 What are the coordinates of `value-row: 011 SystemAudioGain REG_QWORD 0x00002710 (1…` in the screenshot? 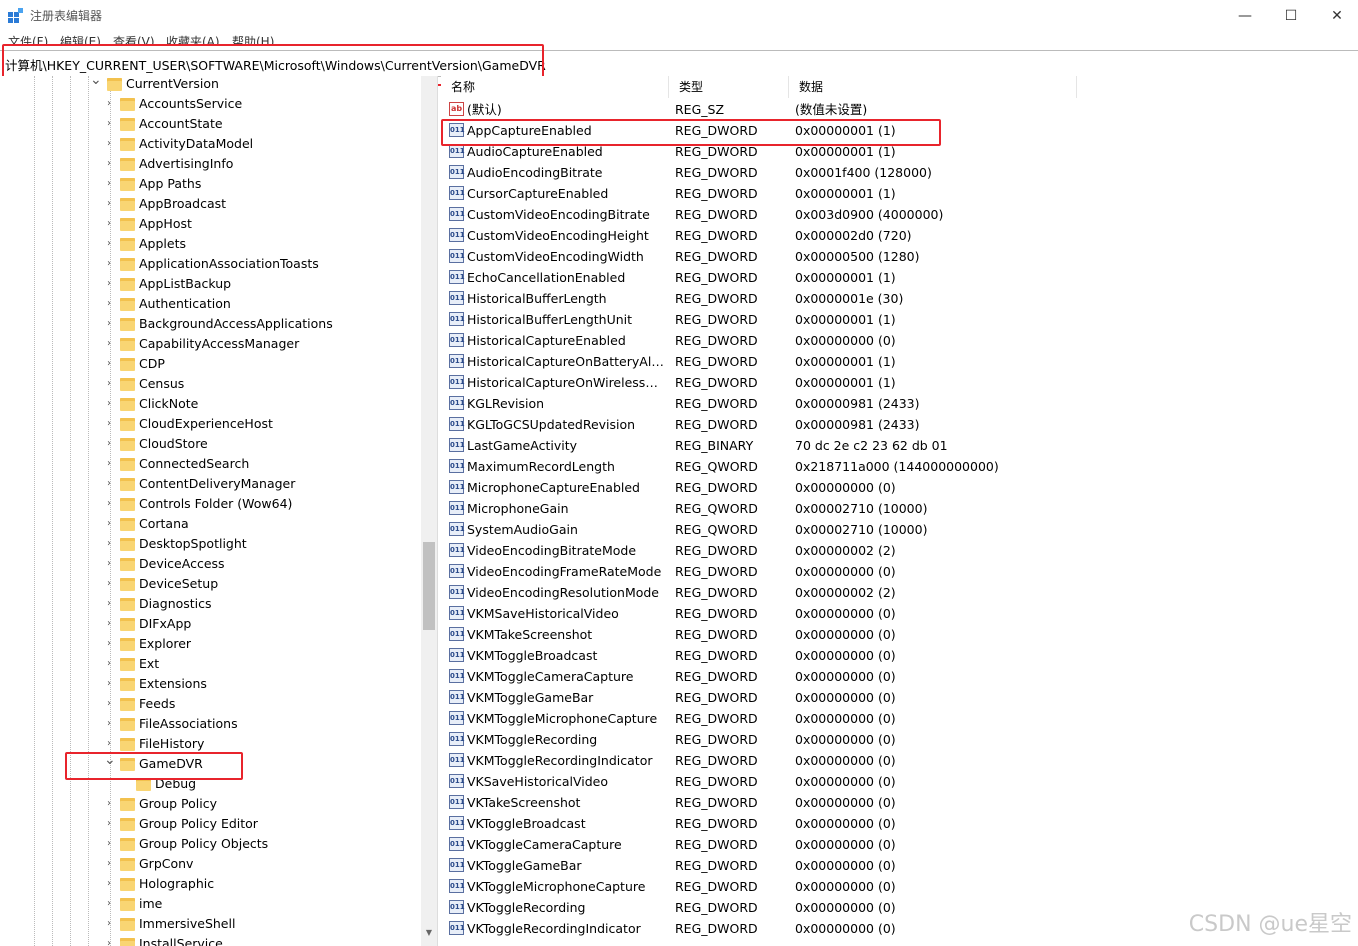 It's located at (899, 529).